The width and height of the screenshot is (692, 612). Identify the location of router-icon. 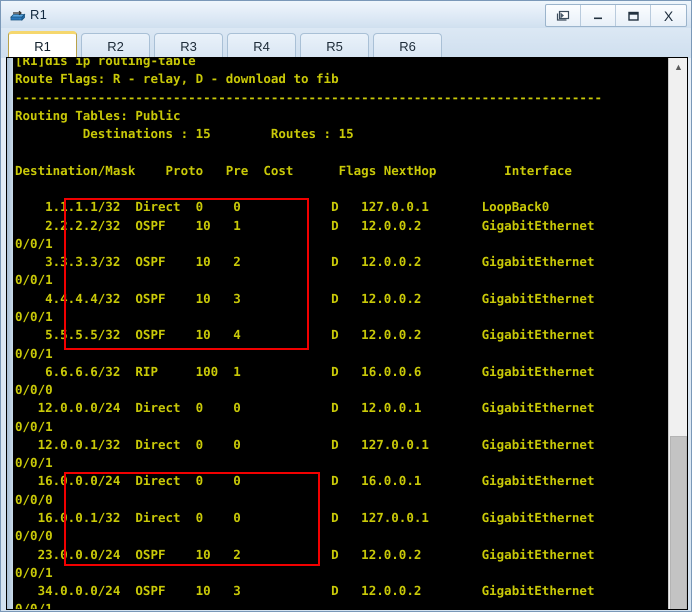
(17, 15).